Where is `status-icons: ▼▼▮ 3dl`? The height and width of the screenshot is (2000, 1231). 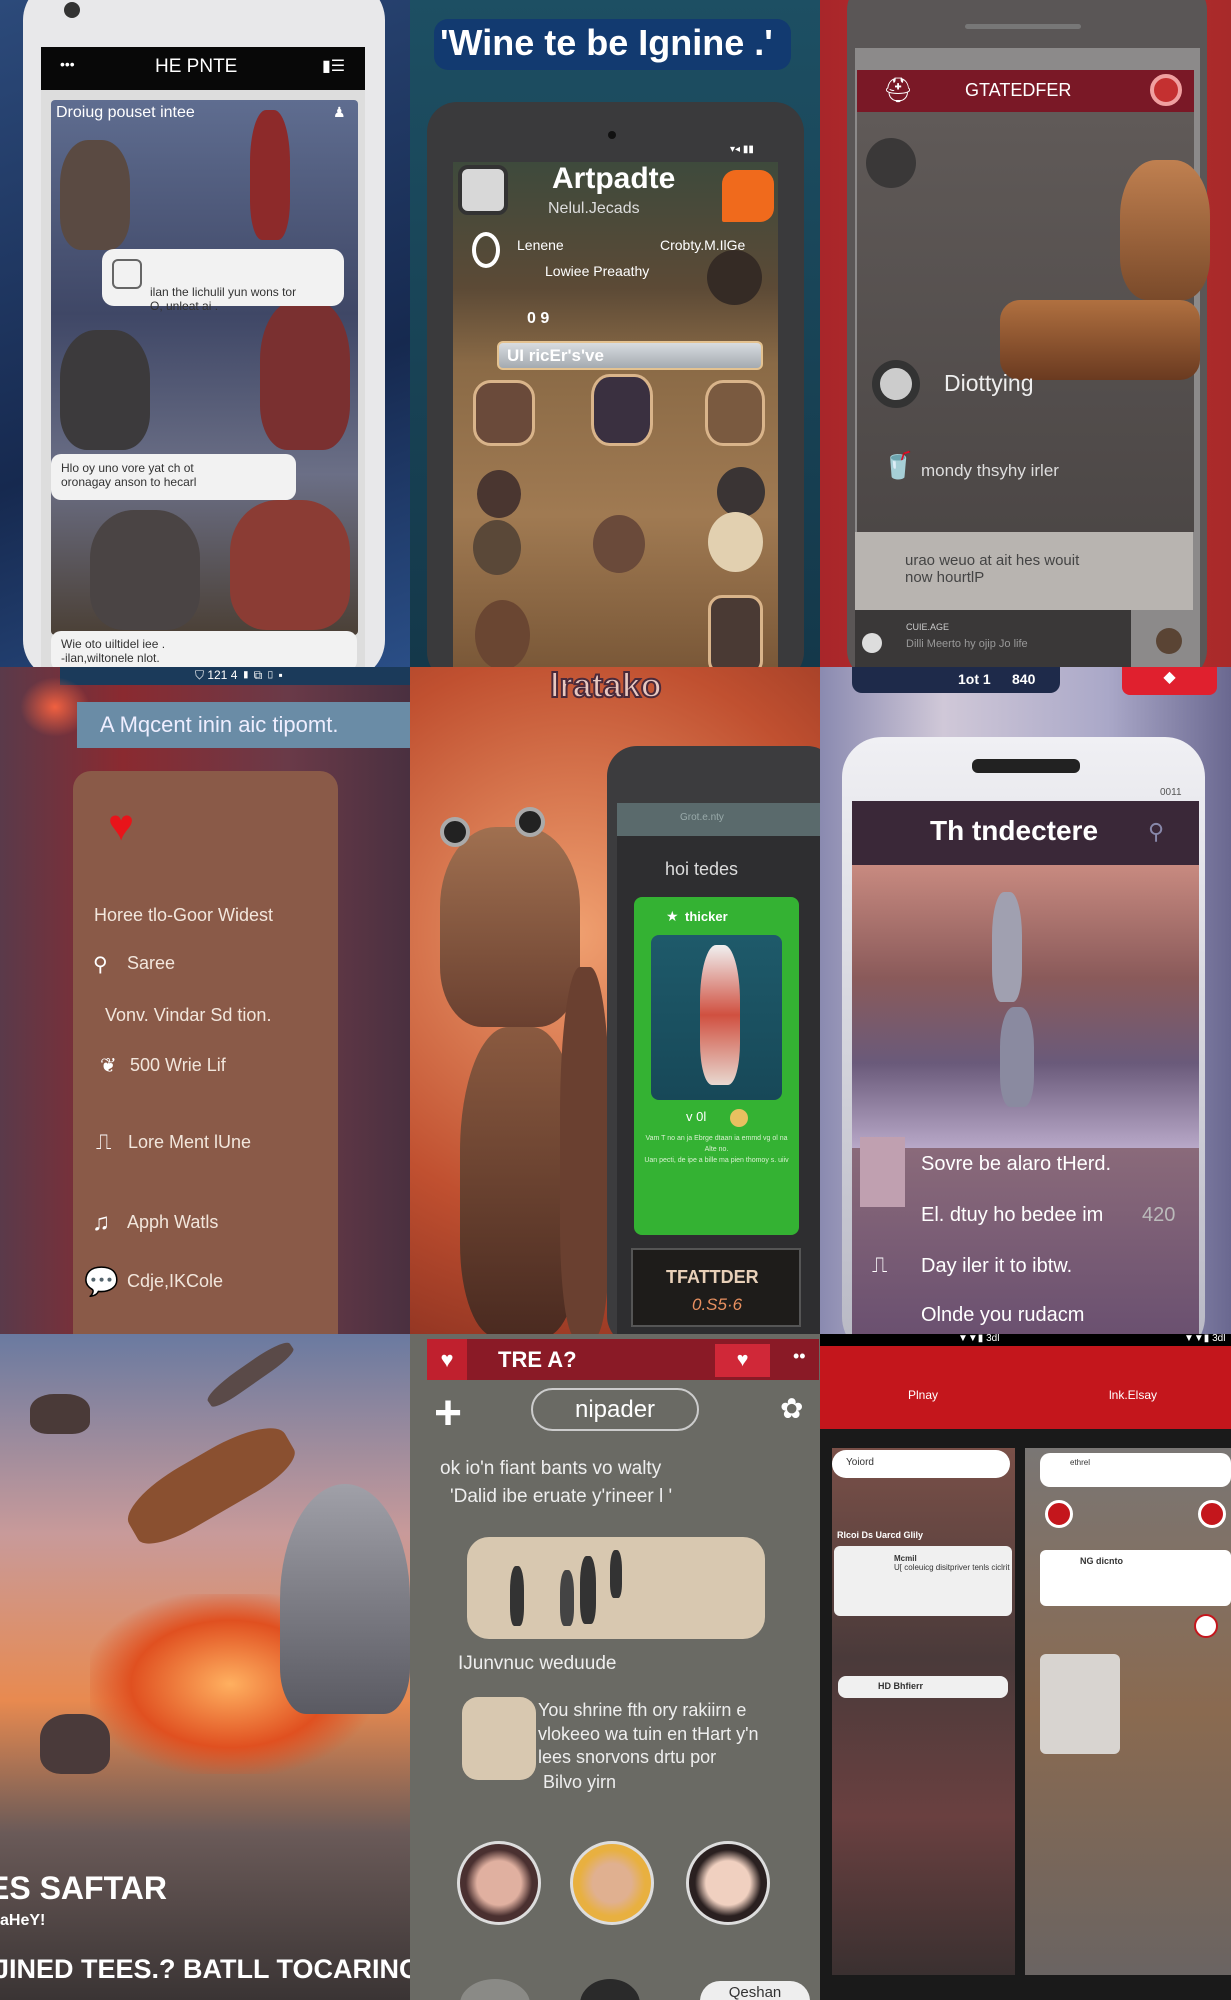
status-icons: ▼▼▮ 3dl is located at coordinates (1205, 1339).